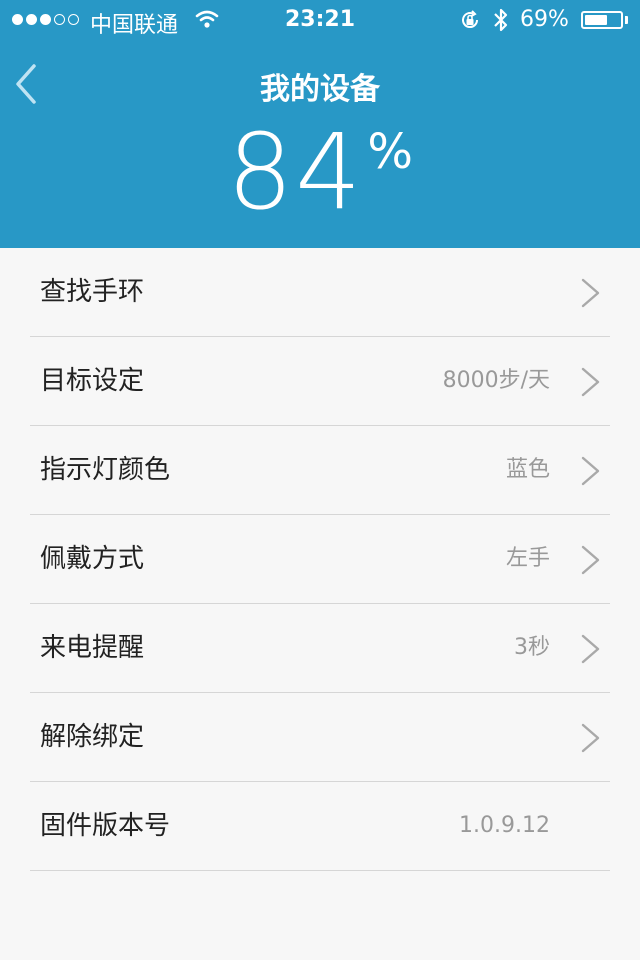 The width and height of the screenshot is (640, 960). What do you see at coordinates (295, 172) in the screenshot?
I see `battery-level-value: 84` at bounding box center [295, 172].